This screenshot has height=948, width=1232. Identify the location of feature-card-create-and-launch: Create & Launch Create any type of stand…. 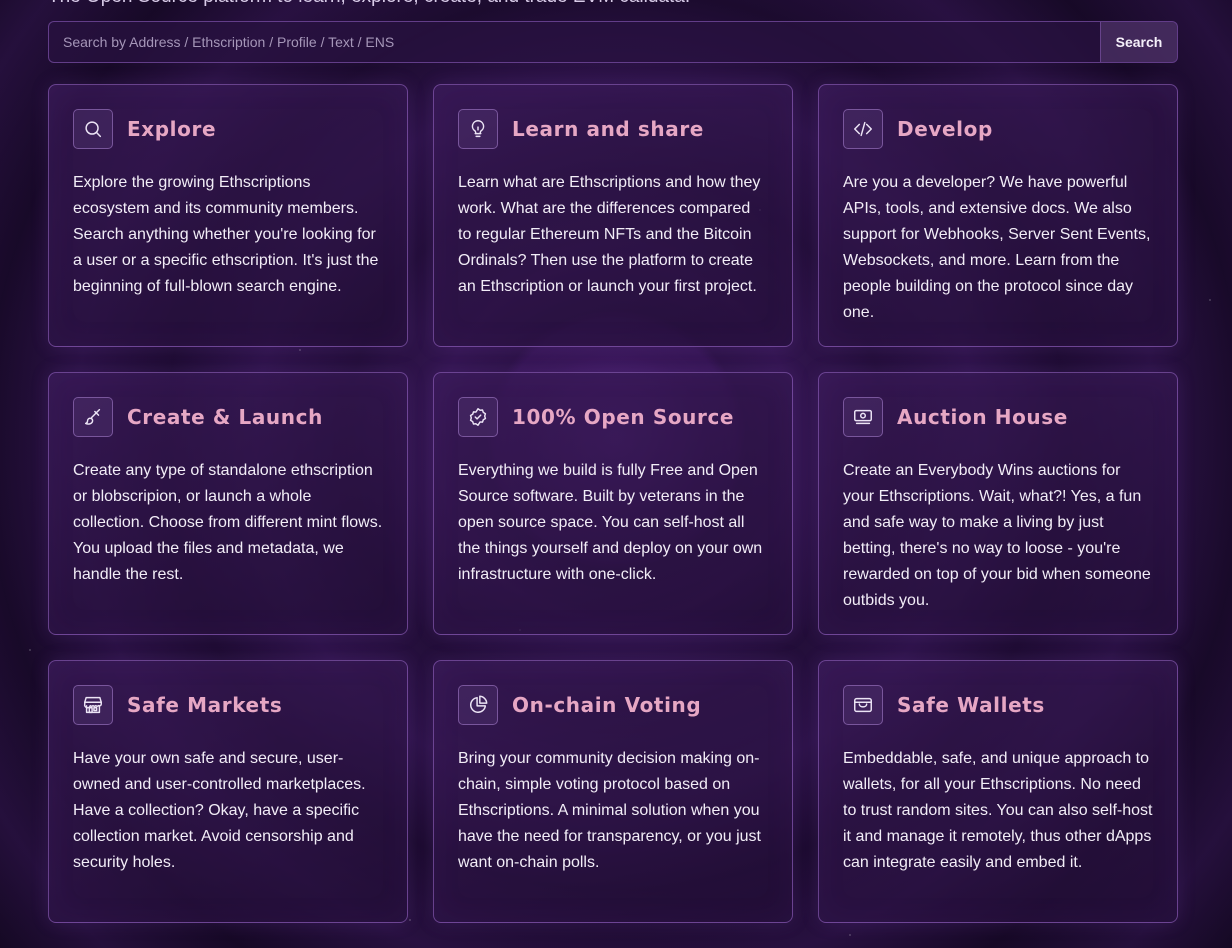
(228, 503).